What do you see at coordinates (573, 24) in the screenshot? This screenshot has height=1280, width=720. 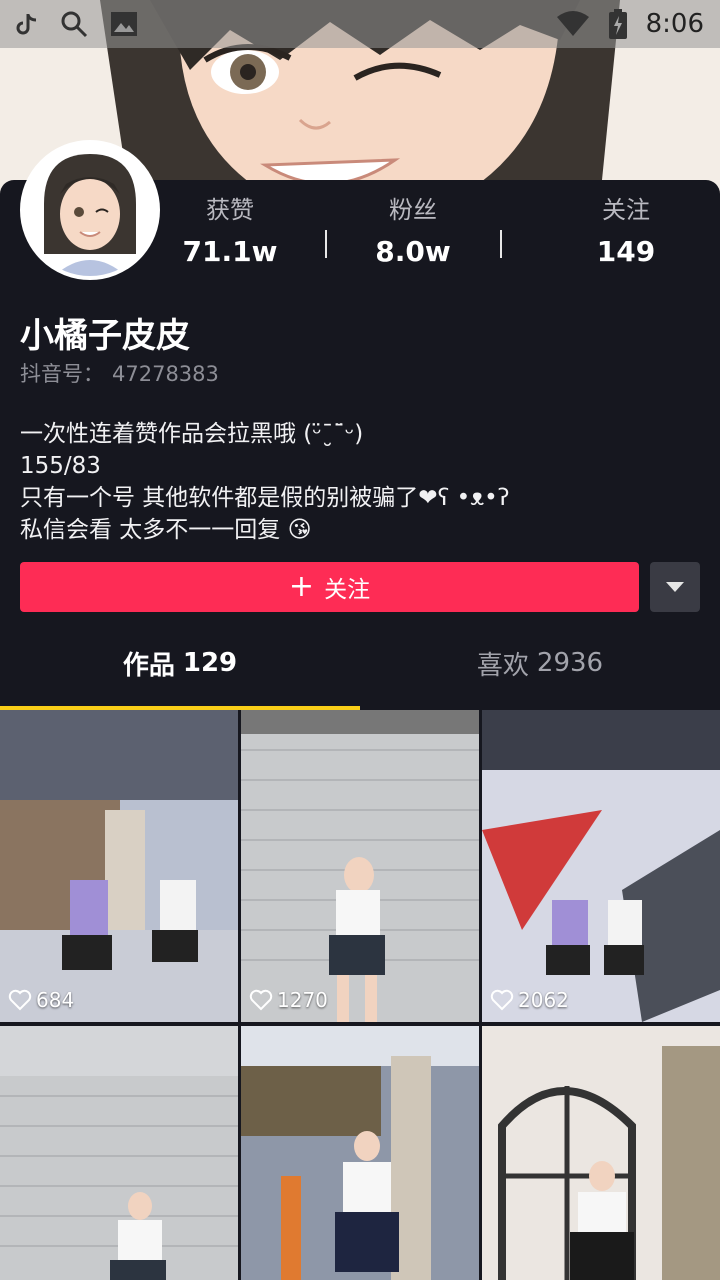 I see `wifi-icon` at bounding box center [573, 24].